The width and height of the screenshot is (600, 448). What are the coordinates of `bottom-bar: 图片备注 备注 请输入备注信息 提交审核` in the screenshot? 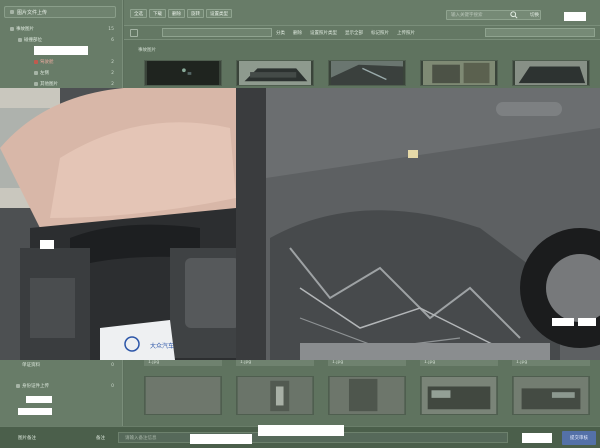 It's located at (300, 436).